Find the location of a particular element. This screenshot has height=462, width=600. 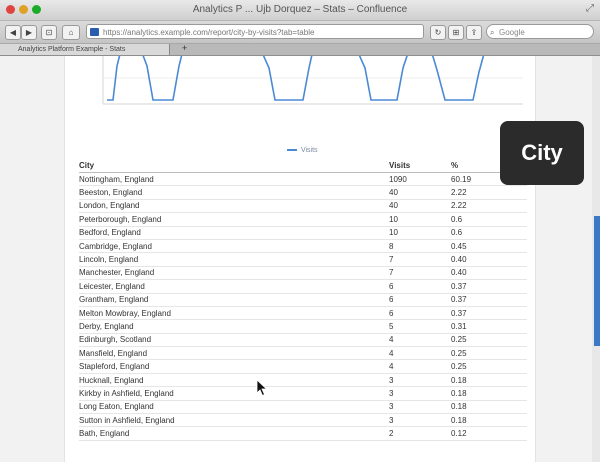

table-row: Derby, England 5 0.31 is located at coordinates (303, 326).